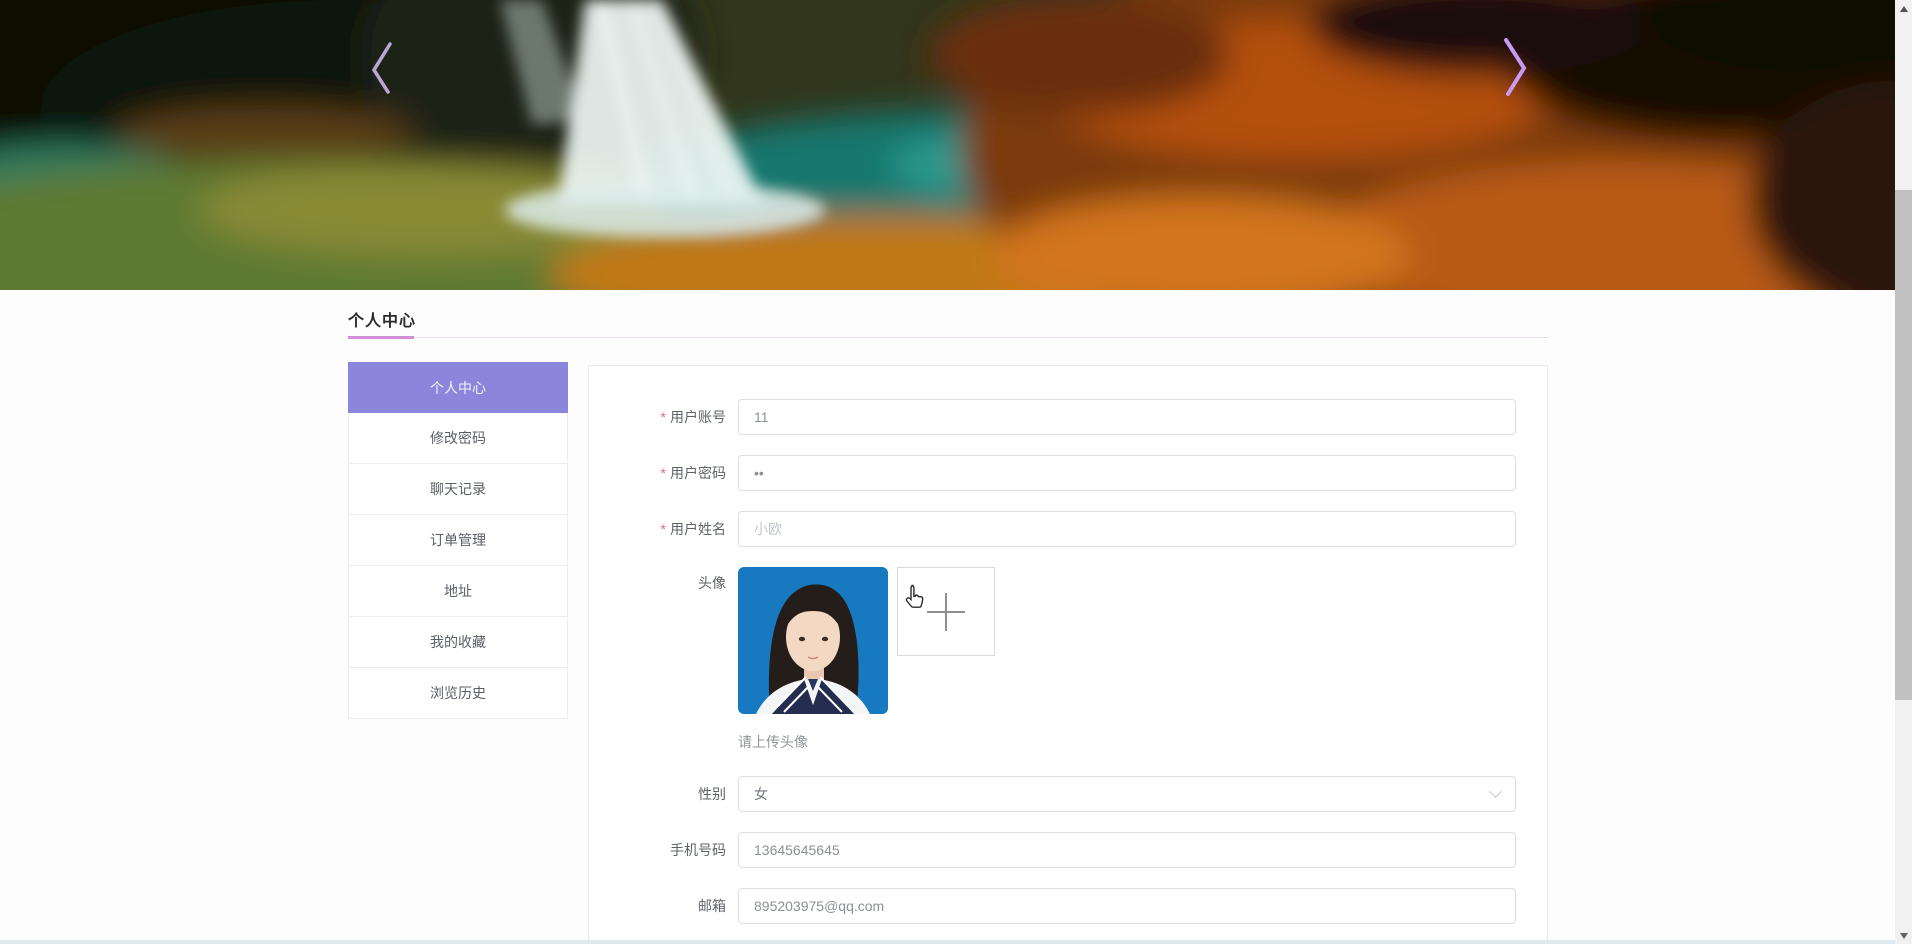  I want to click on chevron-left-icon, so click(381, 68).